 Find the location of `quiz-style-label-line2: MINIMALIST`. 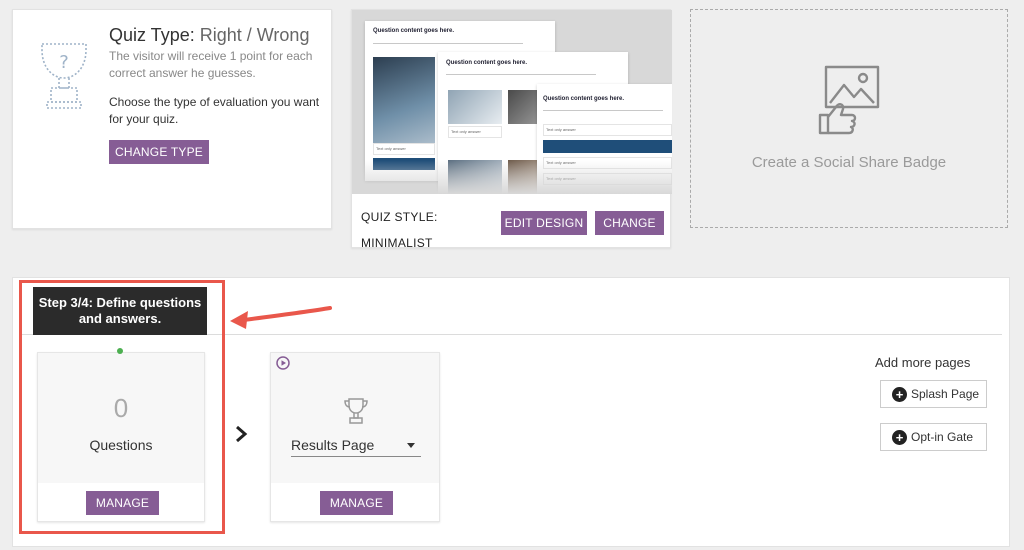

quiz-style-label-line2: MINIMALIST is located at coordinates (397, 243).